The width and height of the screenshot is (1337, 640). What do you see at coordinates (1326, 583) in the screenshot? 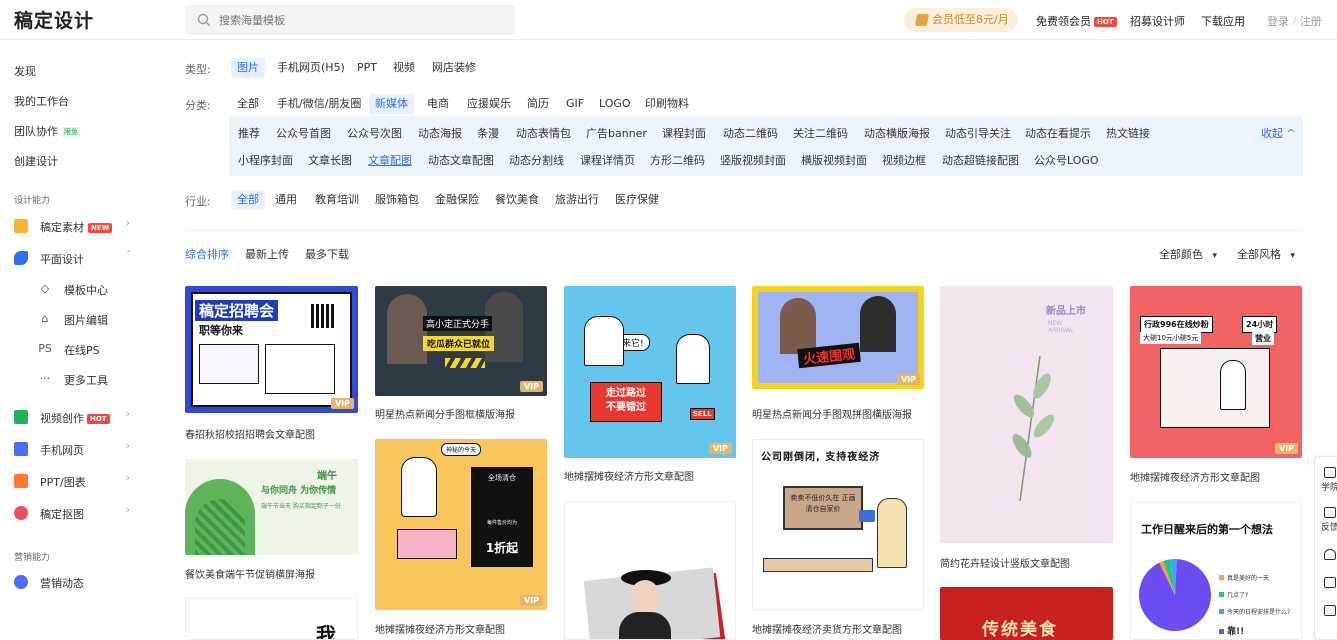
I see `message-button` at bounding box center [1326, 583].